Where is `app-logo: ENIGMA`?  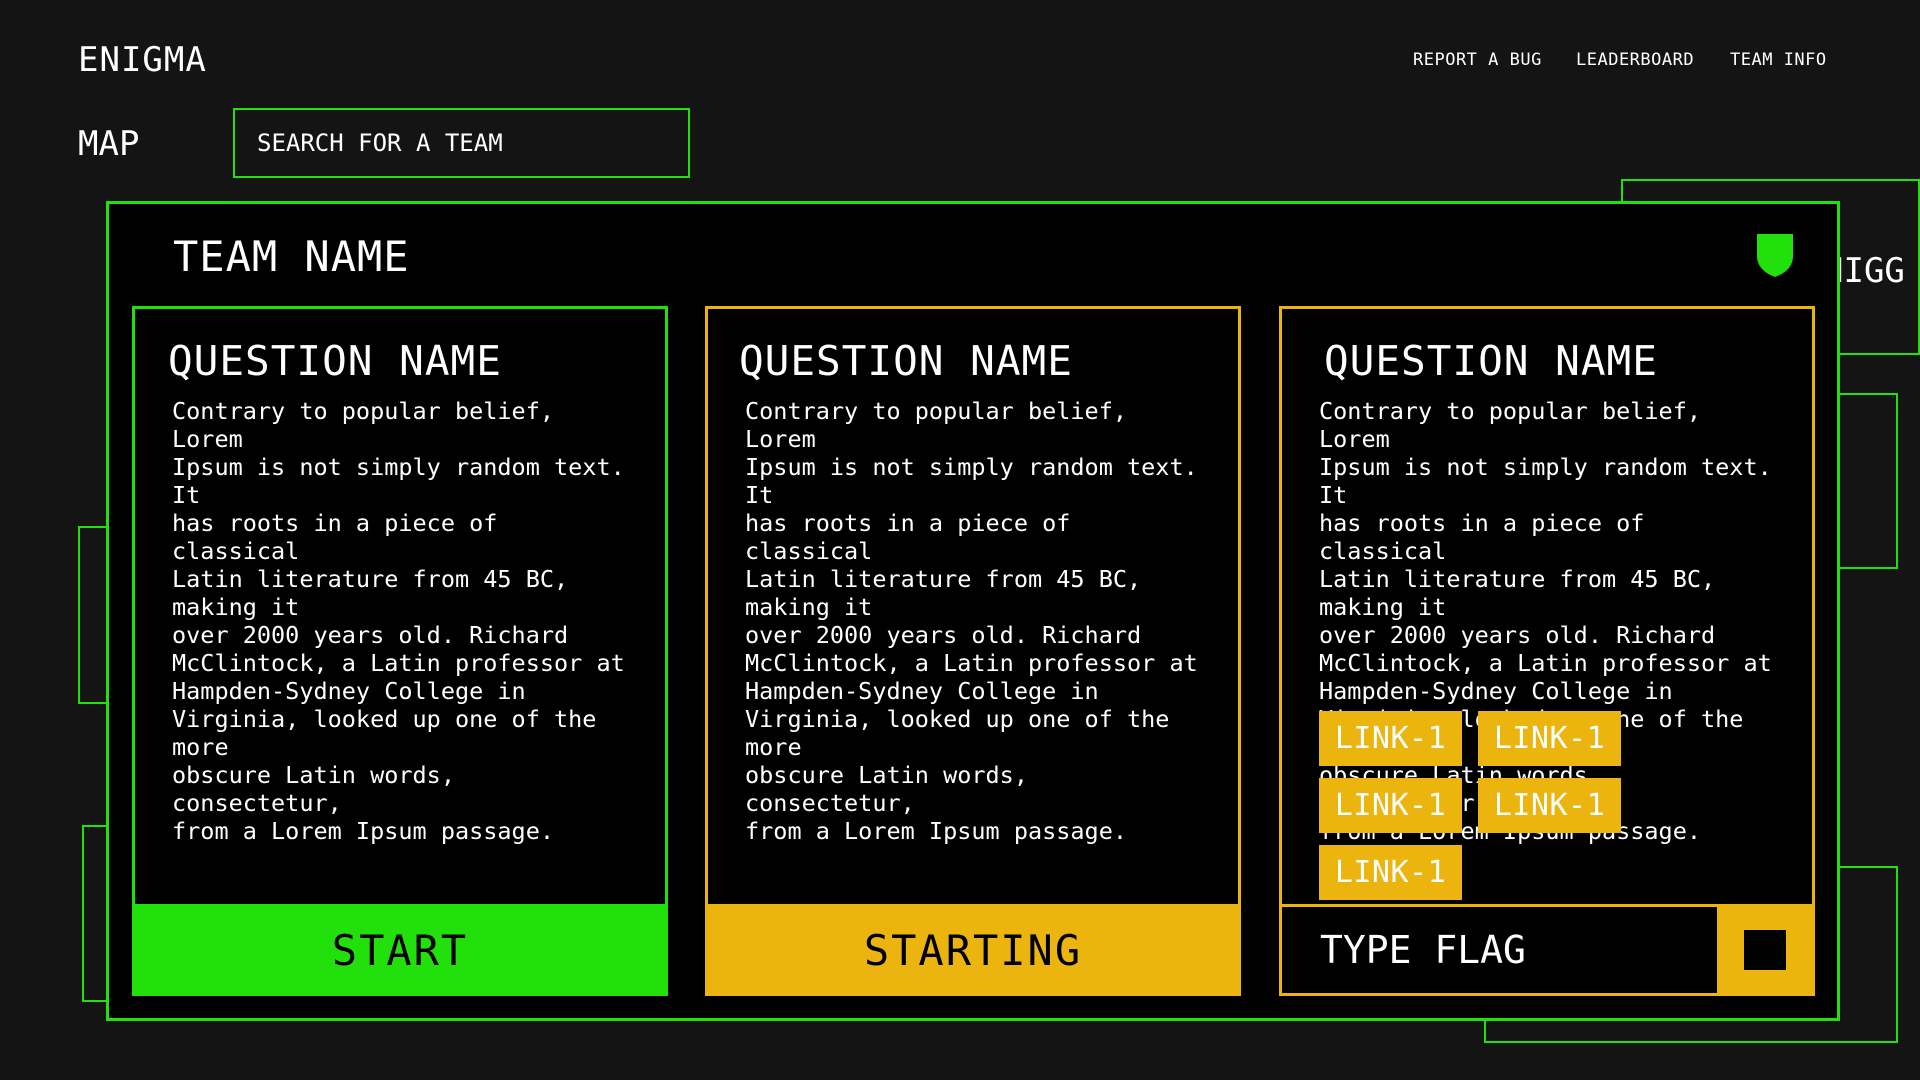 app-logo: ENIGMA is located at coordinates (142, 60).